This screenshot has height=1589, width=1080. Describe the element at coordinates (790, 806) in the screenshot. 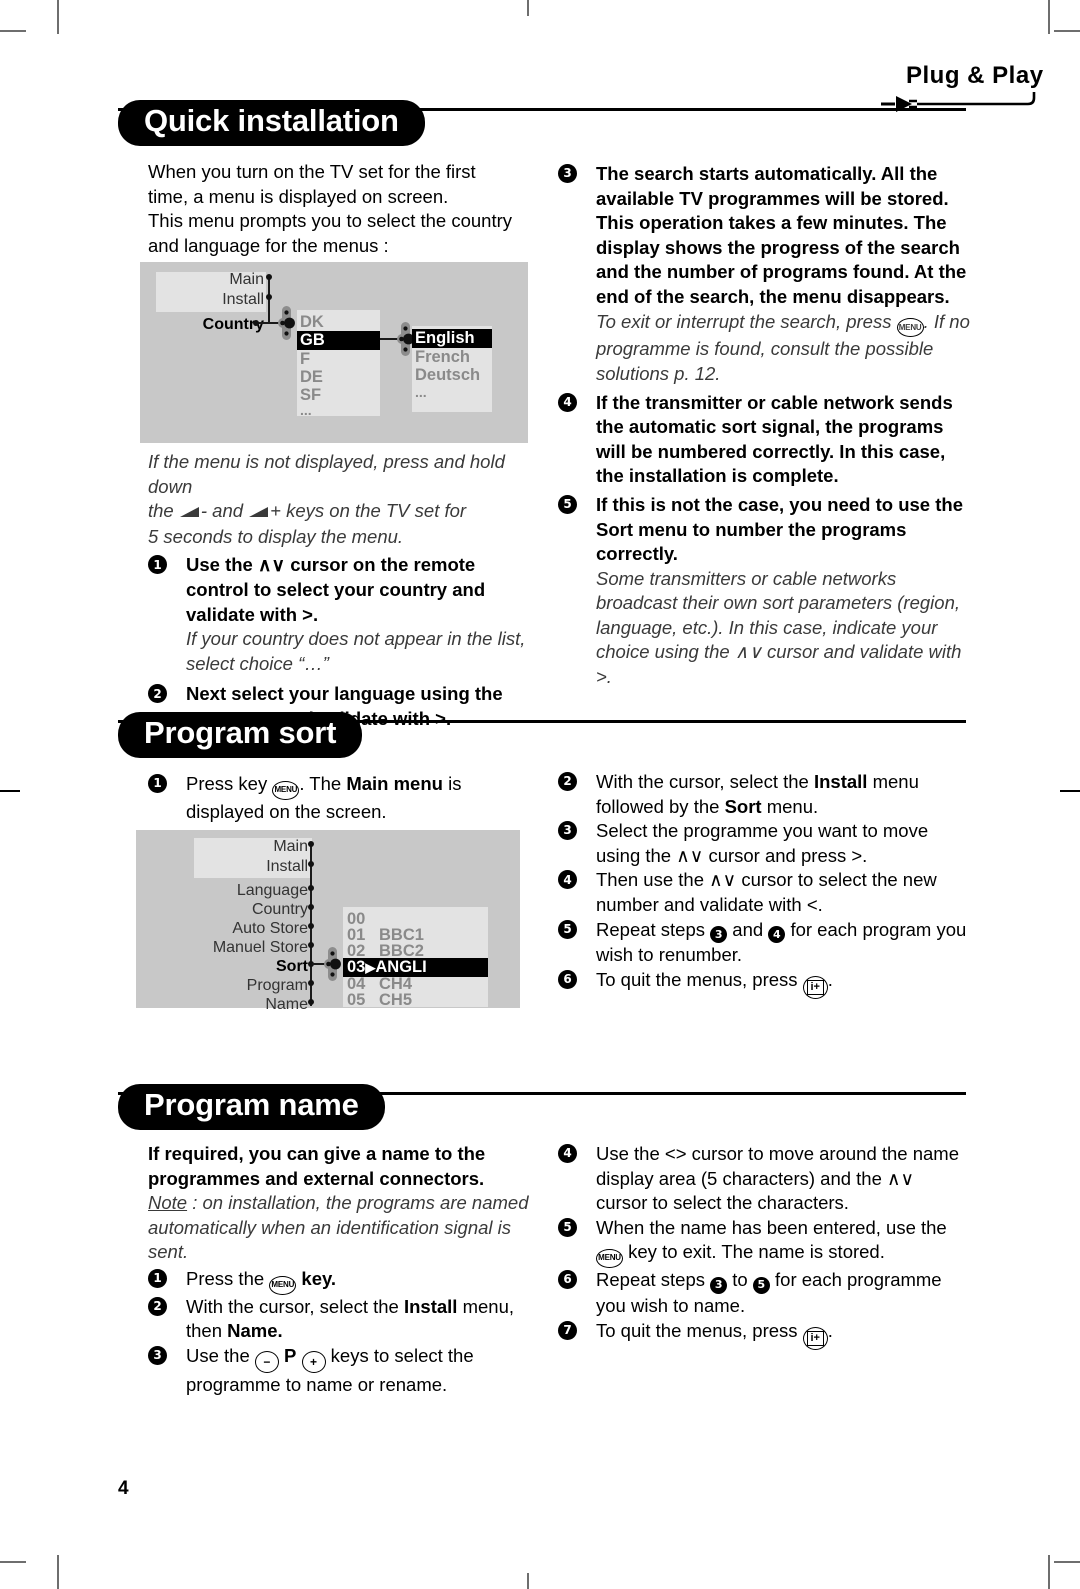

I see `sort-step-2-c: menu.` at that location.